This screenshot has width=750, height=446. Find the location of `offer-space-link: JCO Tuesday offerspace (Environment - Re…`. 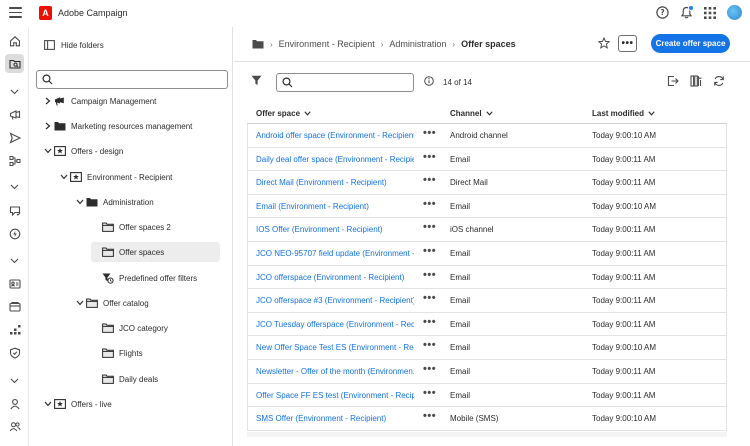

offer-space-link: JCO Tuesday offerspace (Environment - Re… is located at coordinates (335, 324).